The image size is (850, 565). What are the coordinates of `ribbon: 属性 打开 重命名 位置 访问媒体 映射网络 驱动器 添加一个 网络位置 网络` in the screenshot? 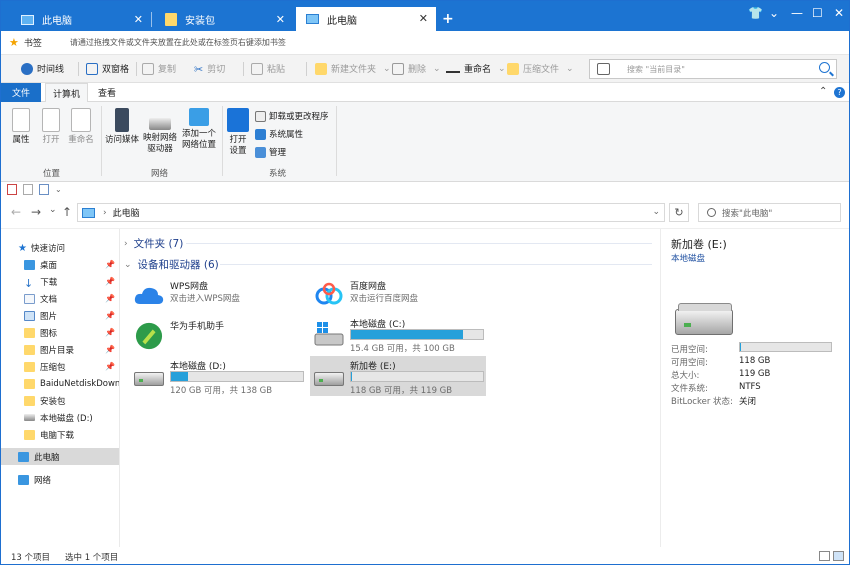 It's located at (425, 142).